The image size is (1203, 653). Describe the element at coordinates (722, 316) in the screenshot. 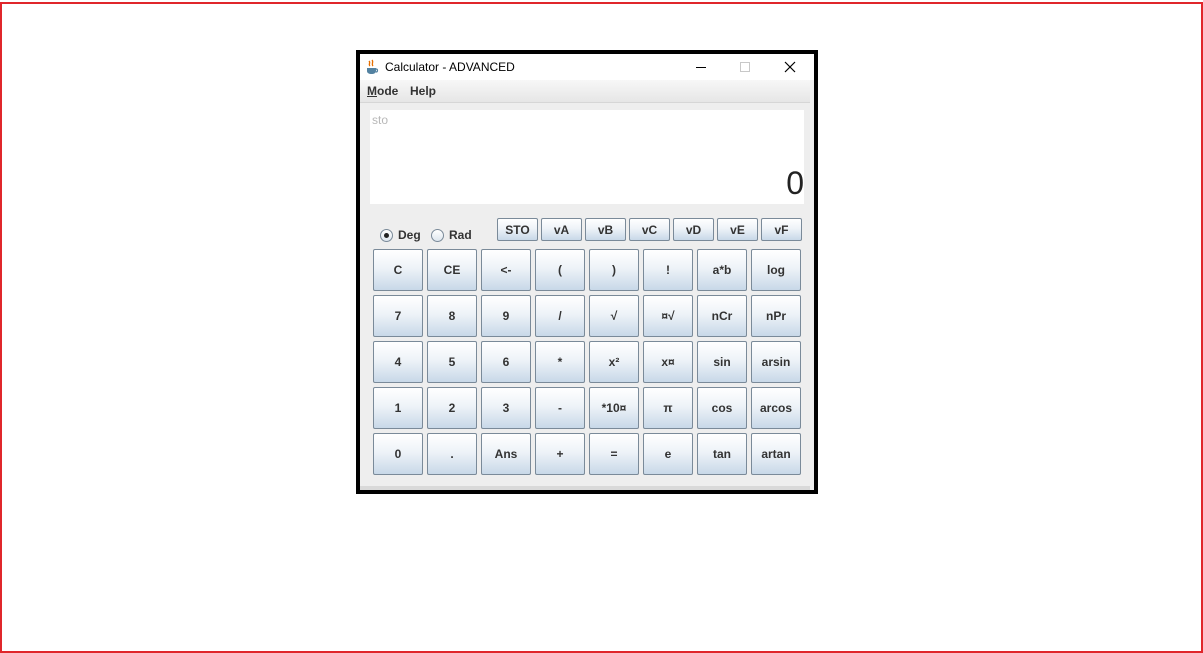

I see `key-r2-c7: nCr` at that location.